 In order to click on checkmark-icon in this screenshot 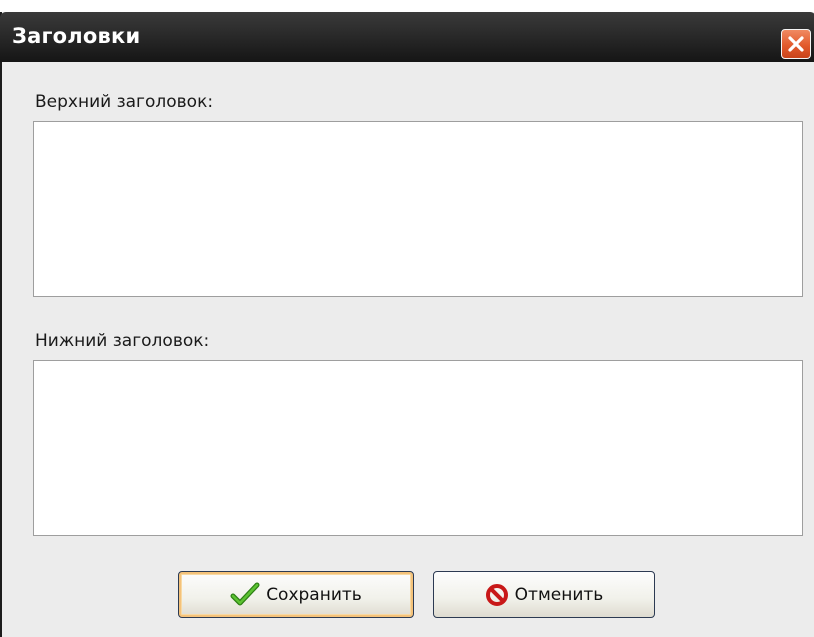, I will do `click(245, 595)`.